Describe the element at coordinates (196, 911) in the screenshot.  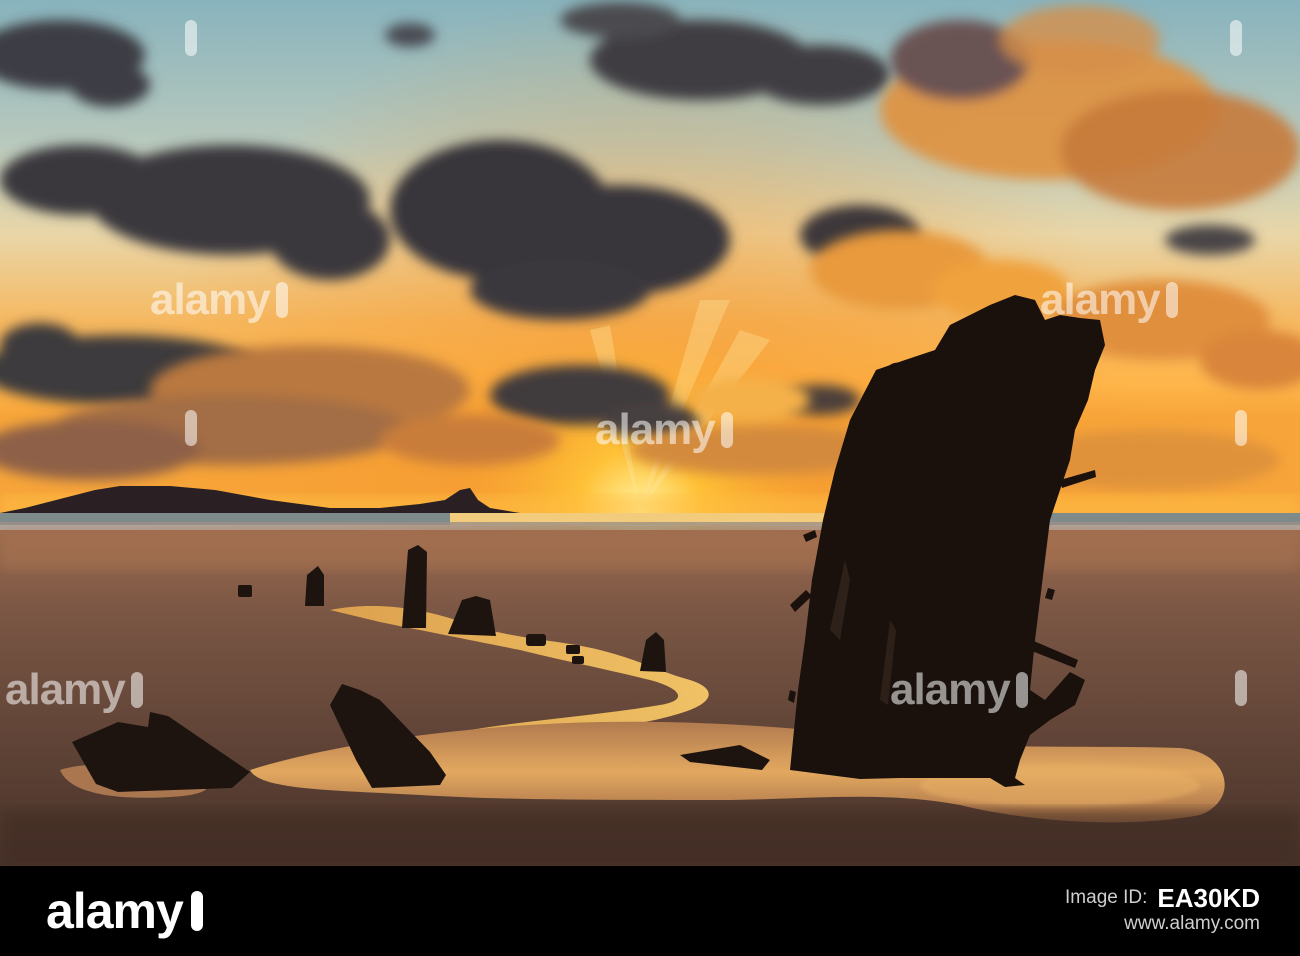
I see `brand-logo-mark` at that location.